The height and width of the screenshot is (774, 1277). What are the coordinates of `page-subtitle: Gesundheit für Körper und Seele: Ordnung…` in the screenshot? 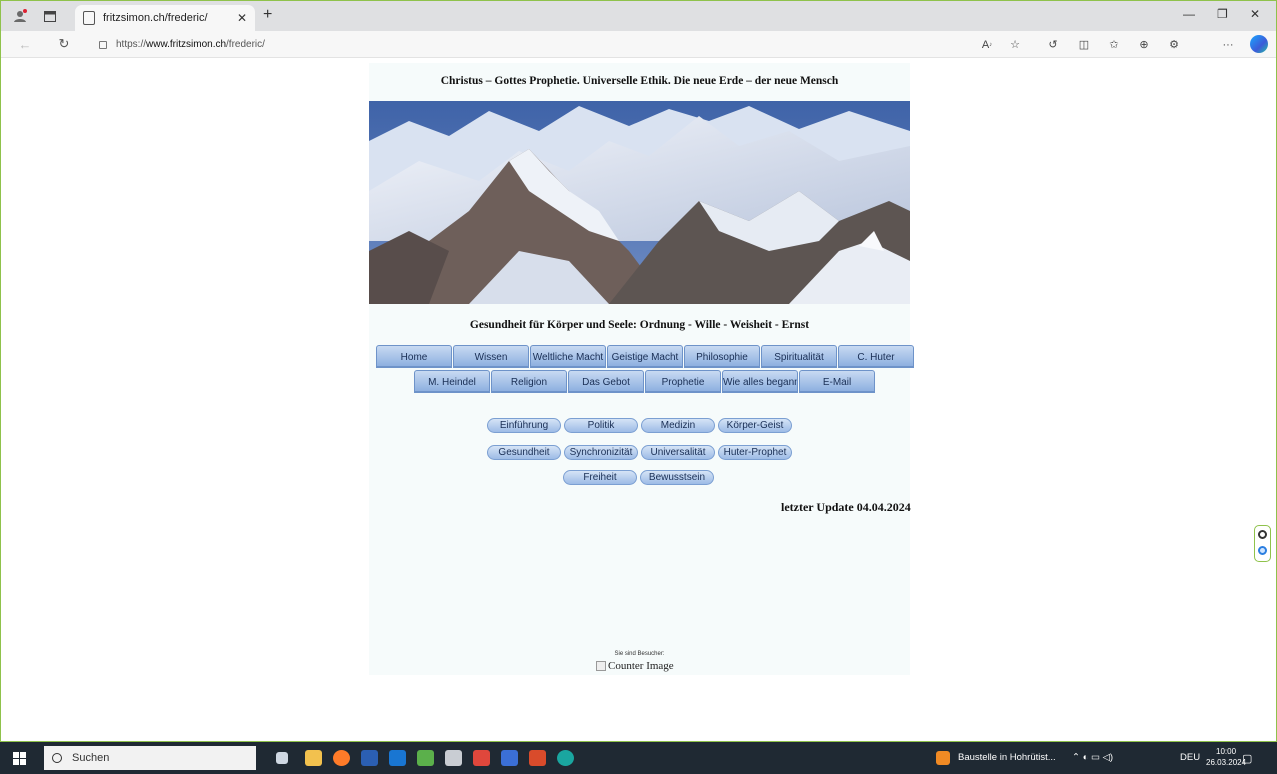 It's located at (639, 325).